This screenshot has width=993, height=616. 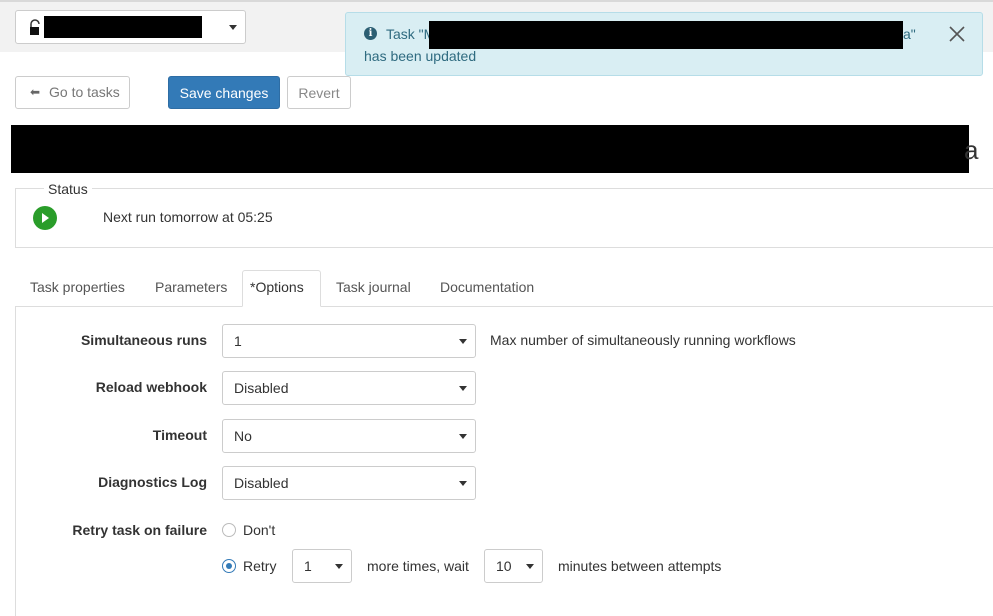 What do you see at coordinates (179, 435) in the screenshot?
I see `timeout-label: Timeout` at bounding box center [179, 435].